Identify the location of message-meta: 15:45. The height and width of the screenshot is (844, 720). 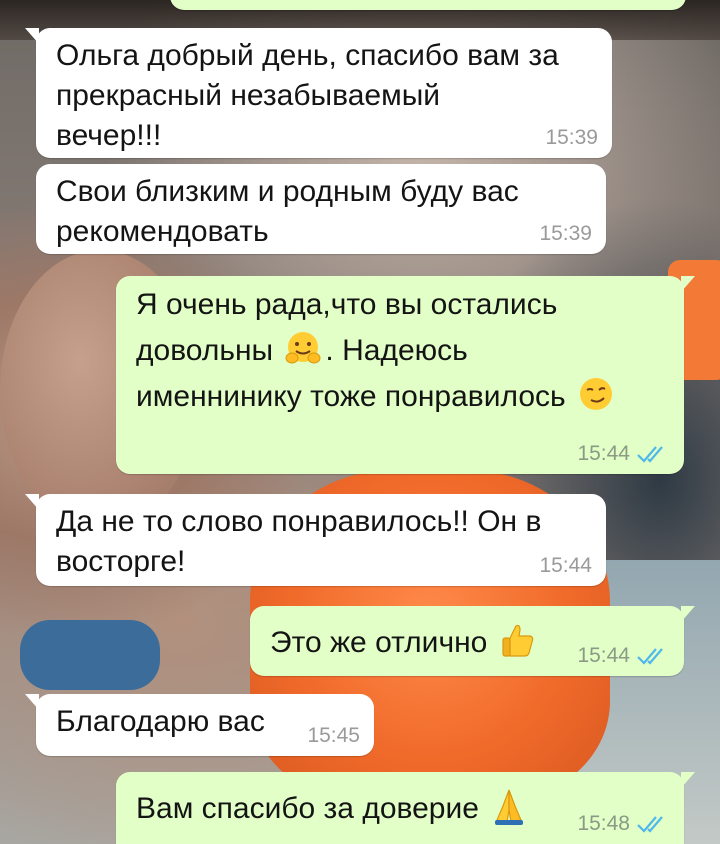
(333, 736).